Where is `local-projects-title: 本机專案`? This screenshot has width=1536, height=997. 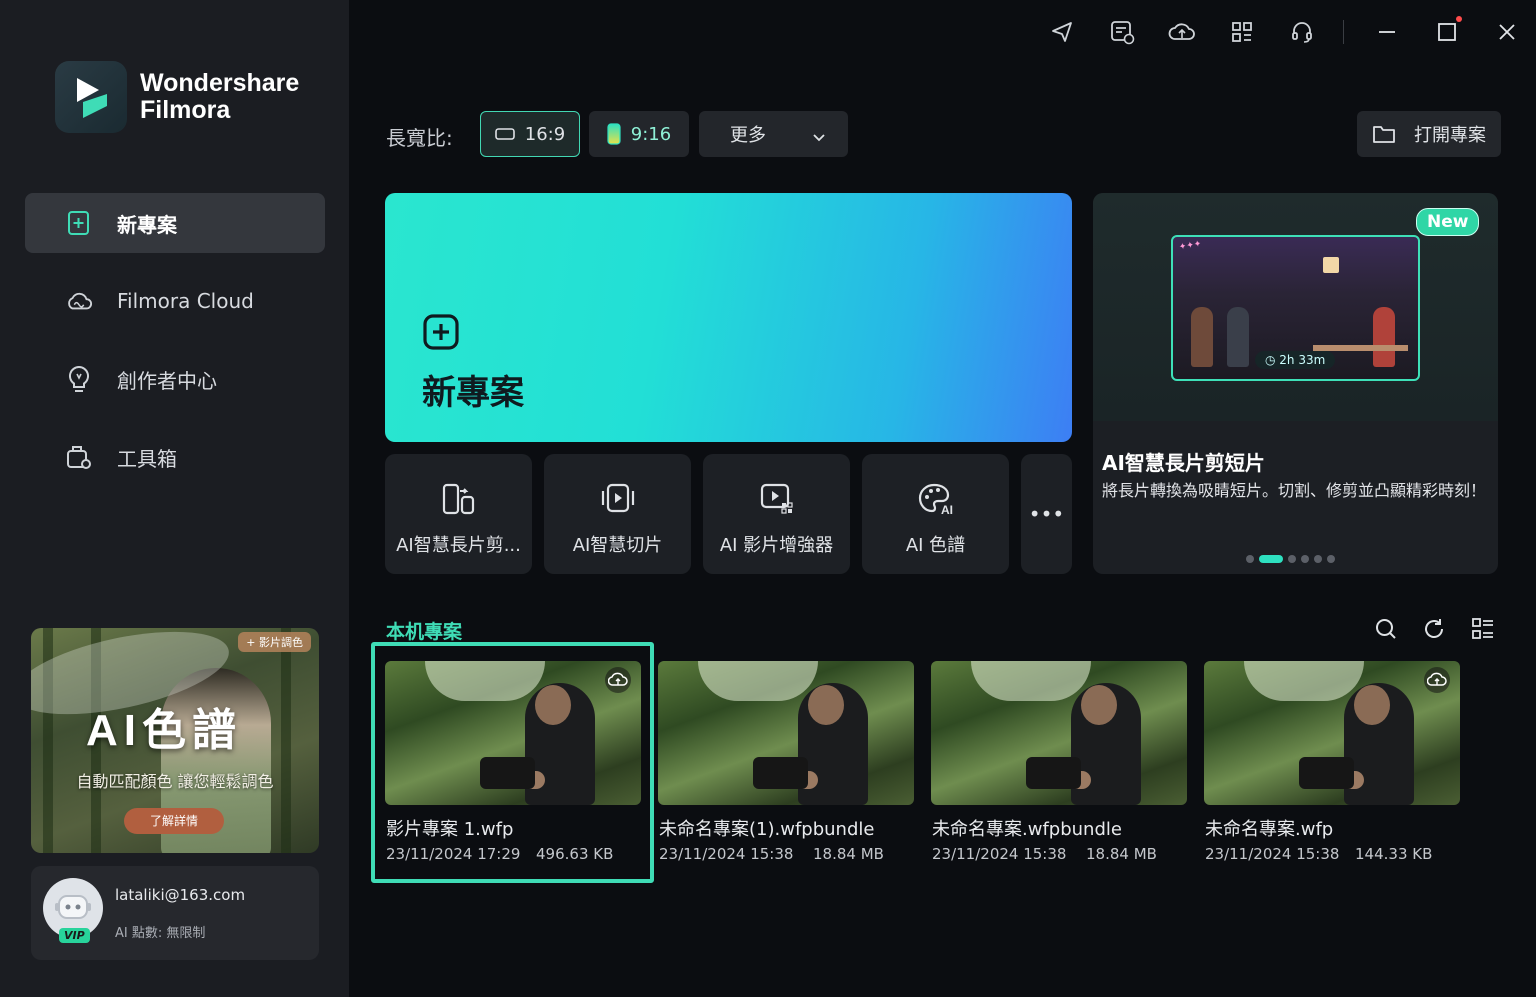 local-projects-title: 本机專案 is located at coordinates (424, 632).